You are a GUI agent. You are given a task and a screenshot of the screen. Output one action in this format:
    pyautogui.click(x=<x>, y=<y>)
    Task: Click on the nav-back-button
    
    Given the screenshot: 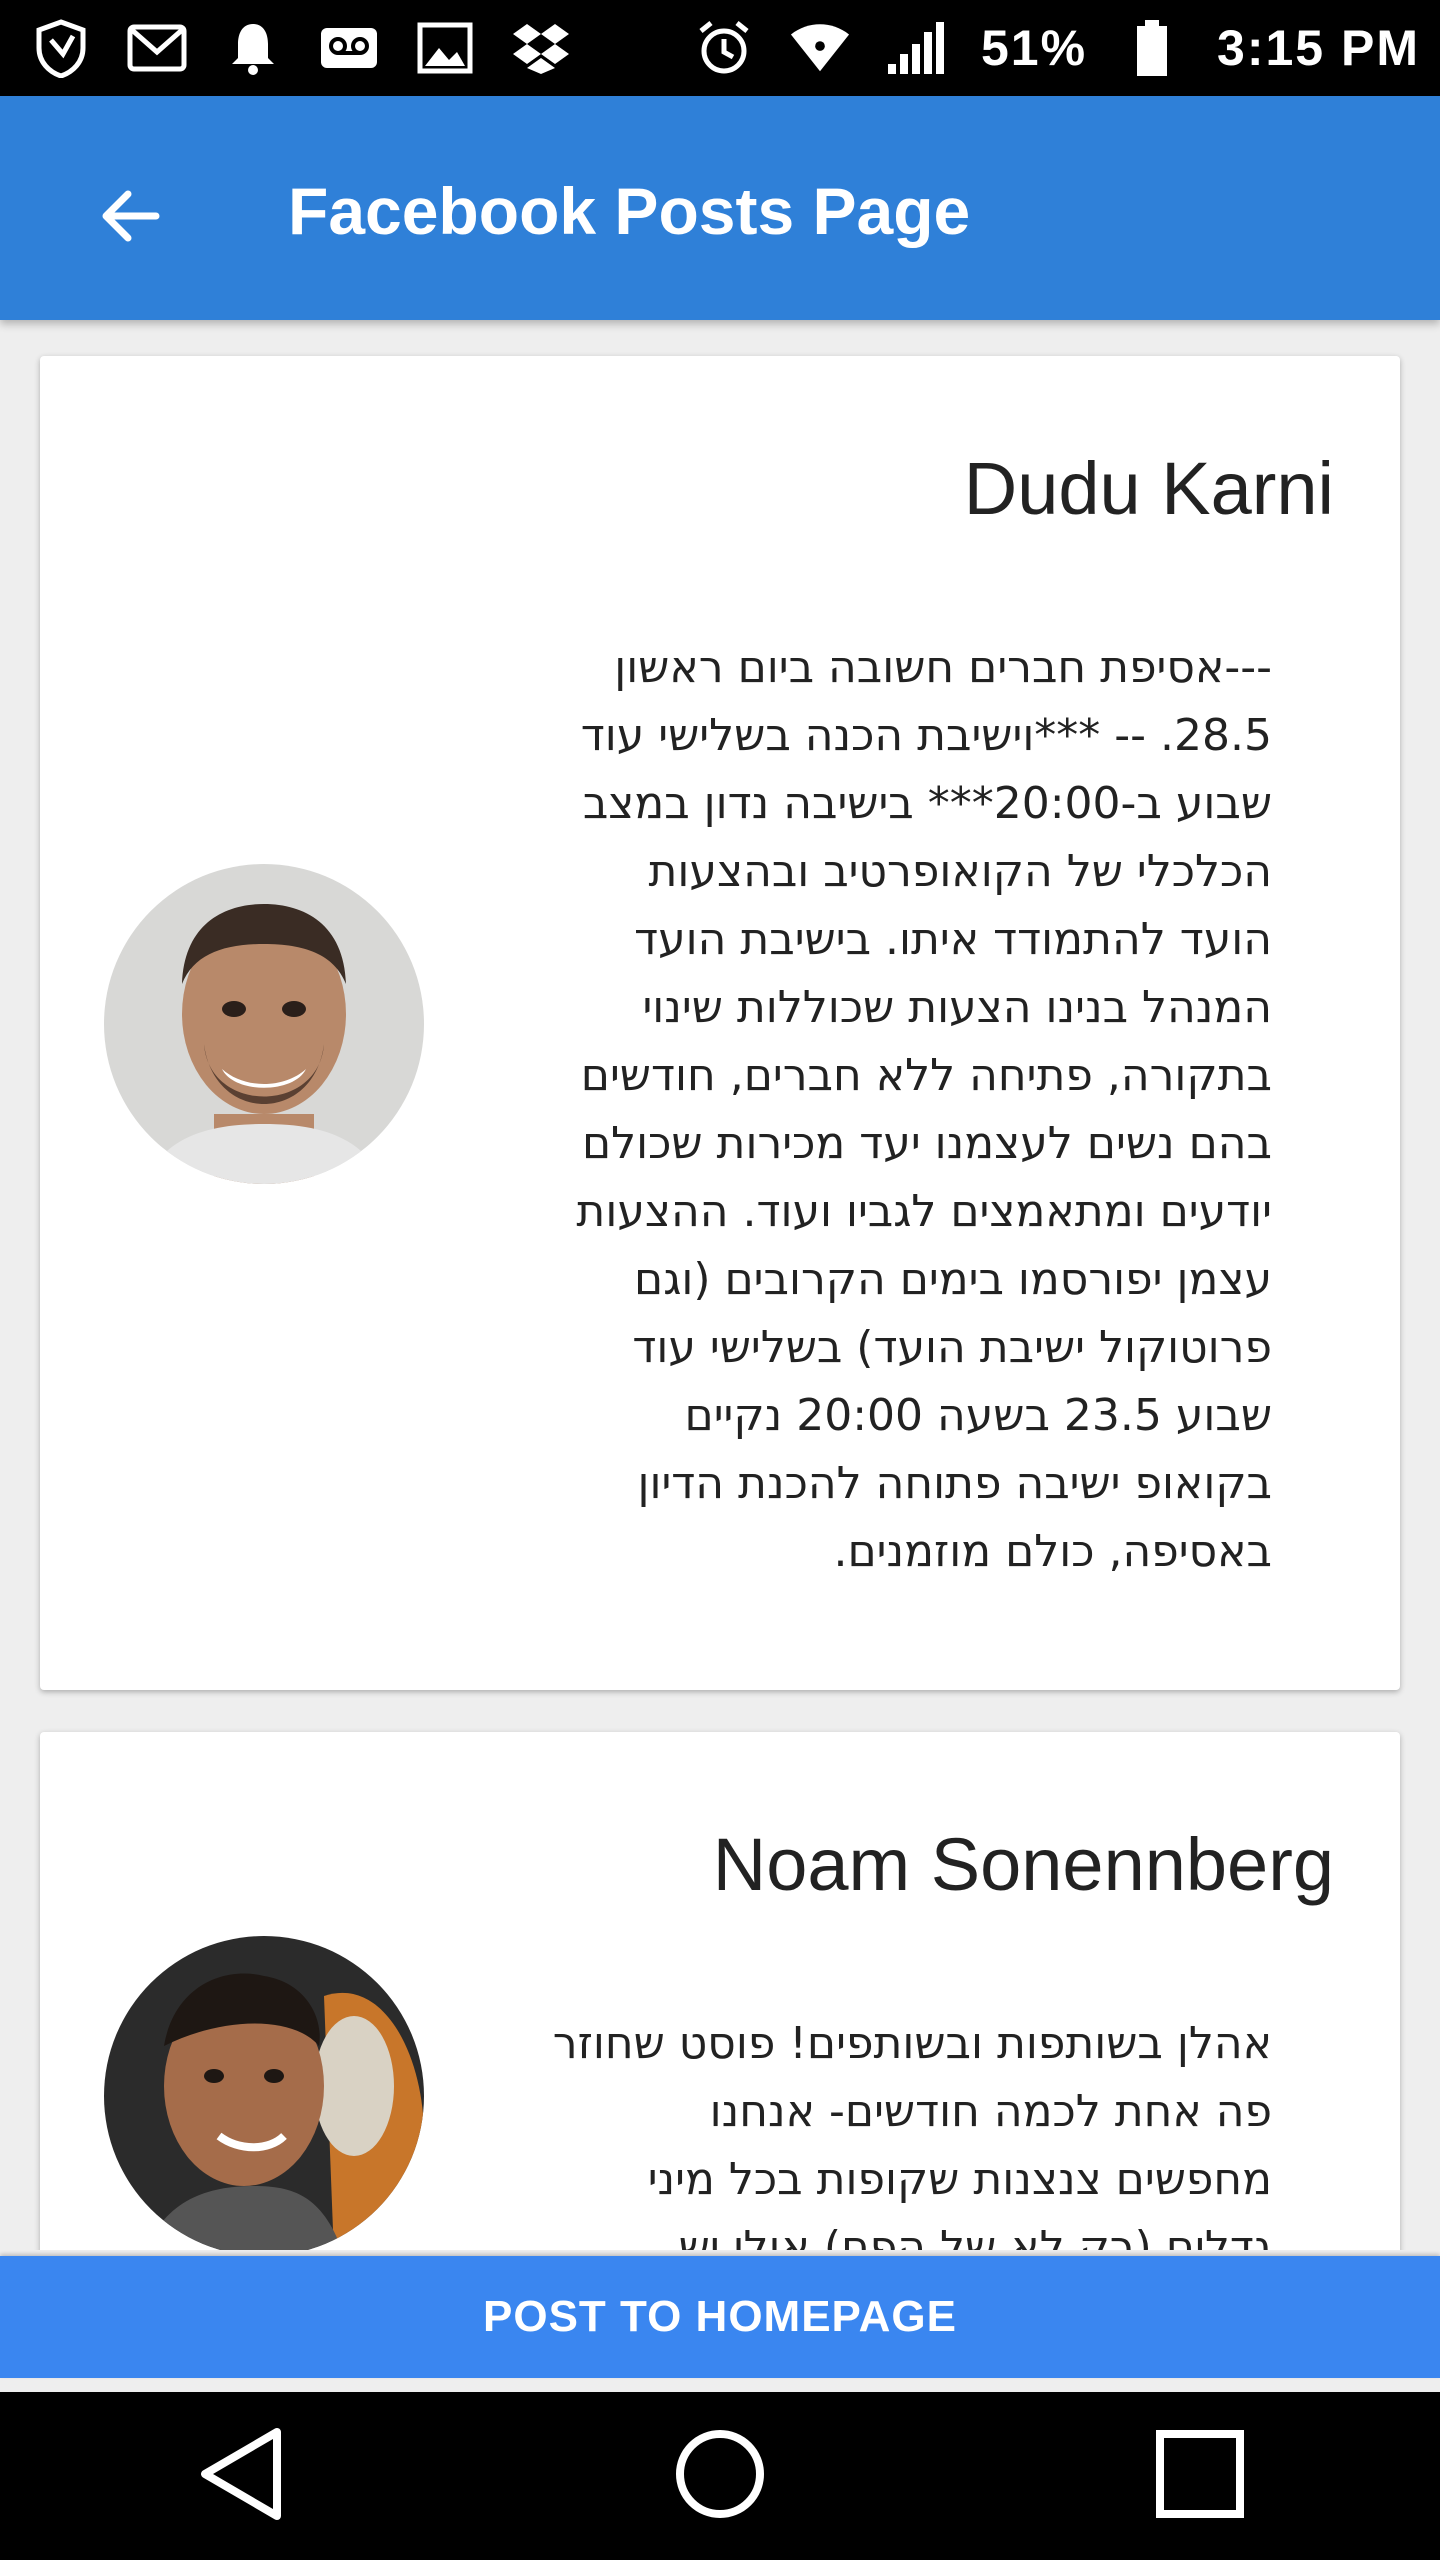 What is the action you would take?
    pyautogui.click(x=240, y=2476)
    